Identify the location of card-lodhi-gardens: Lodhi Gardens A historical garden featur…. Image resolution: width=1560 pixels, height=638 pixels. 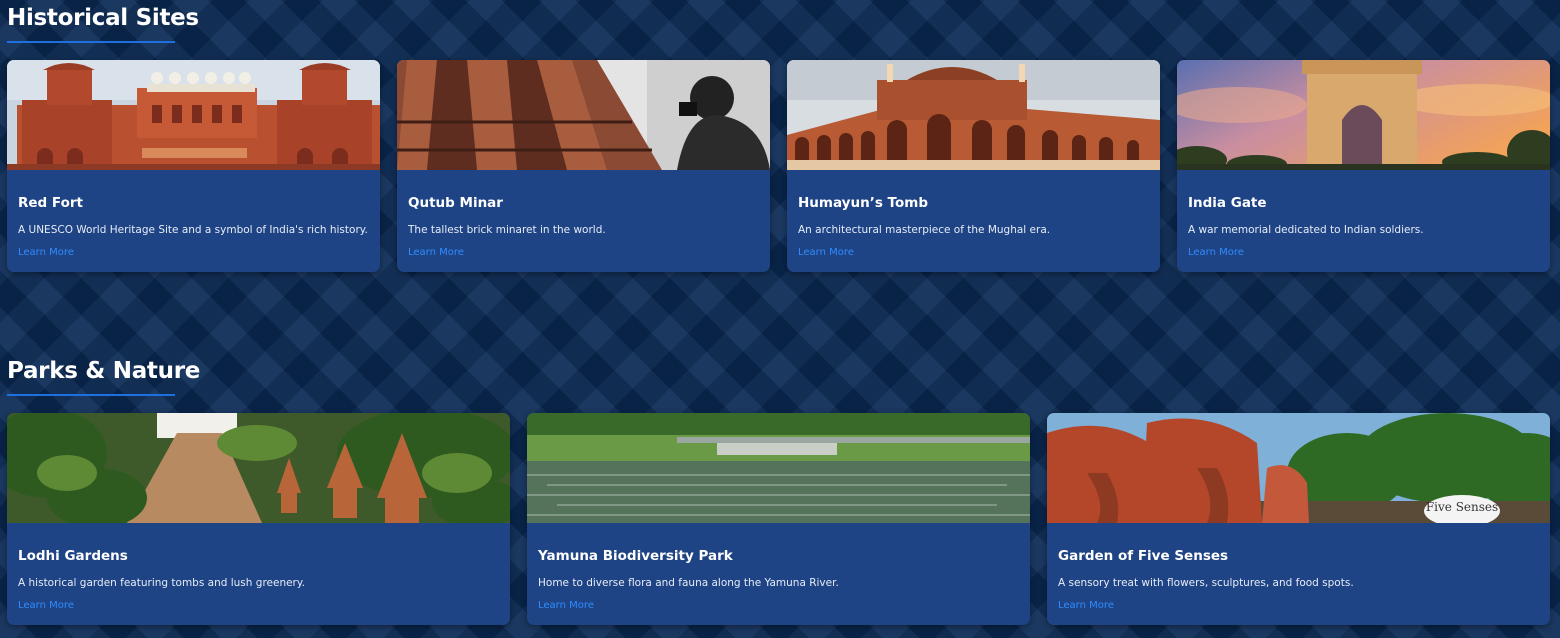
(258, 519).